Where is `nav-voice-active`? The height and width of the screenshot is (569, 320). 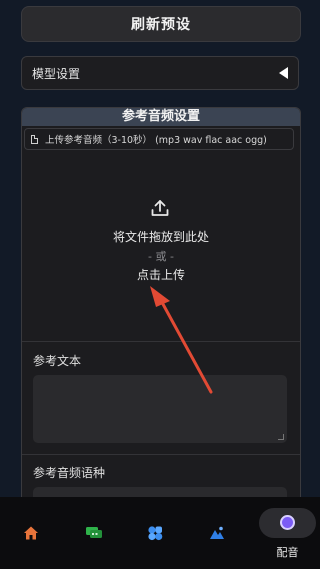 nav-voice-active is located at coordinates (287, 523).